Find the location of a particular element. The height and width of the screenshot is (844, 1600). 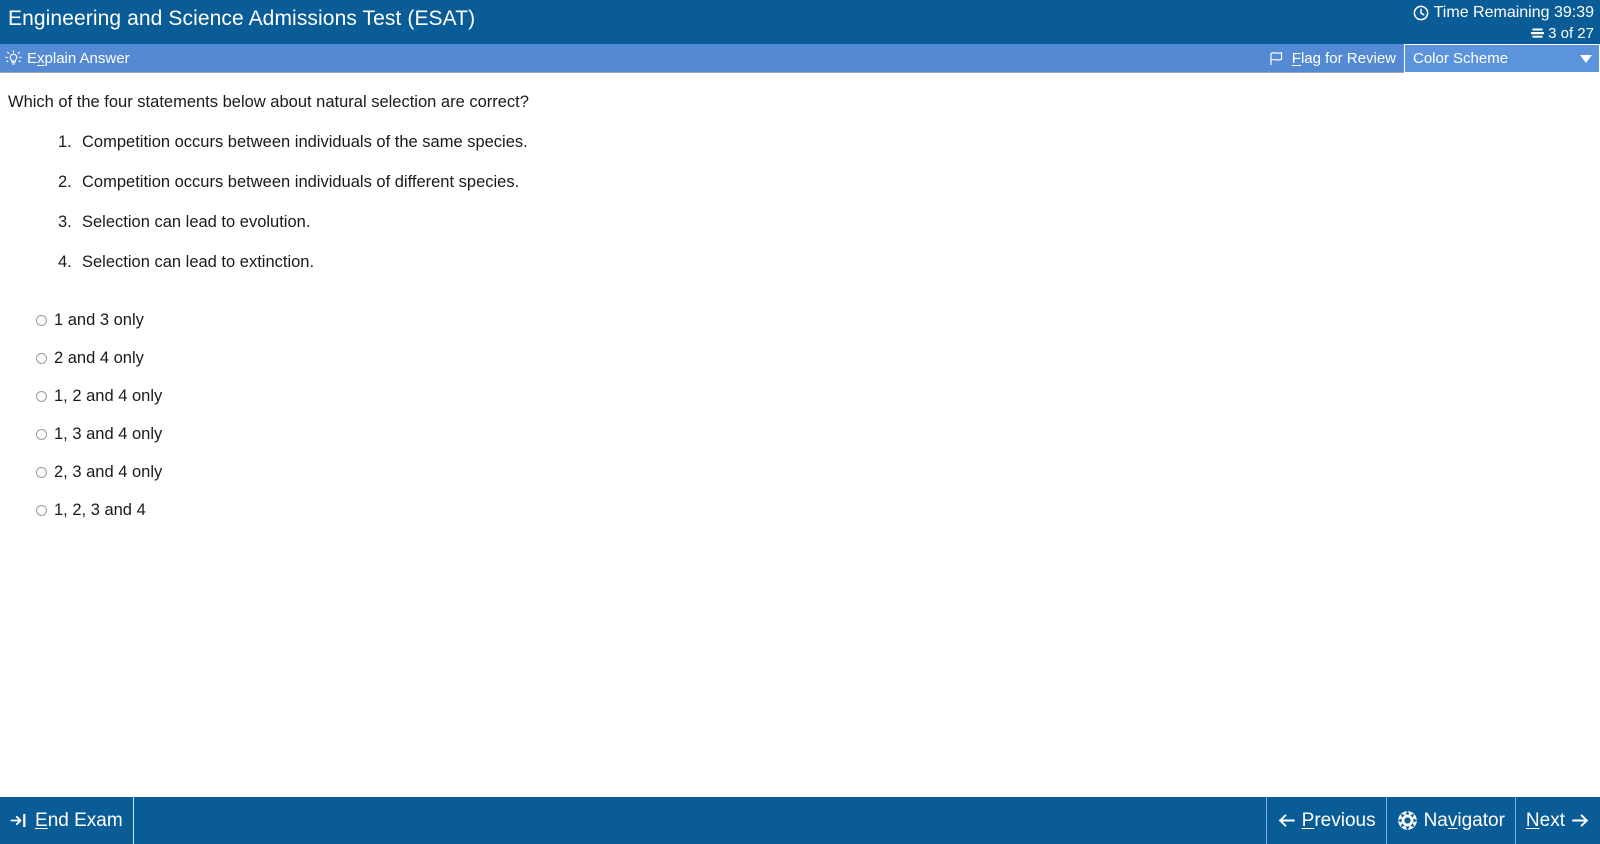

previous-label: Previous is located at coordinates (1338, 820).